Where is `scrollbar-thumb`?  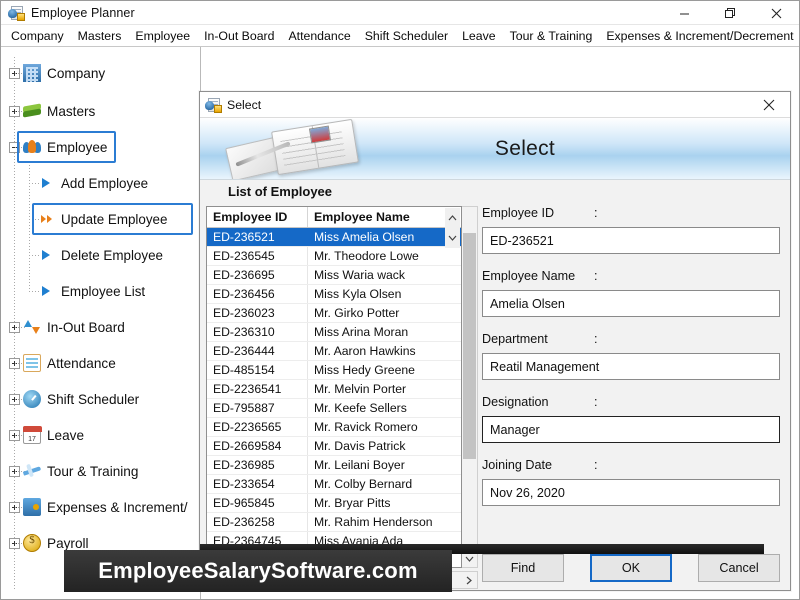 scrollbar-thumb is located at coordinates (469, 346).